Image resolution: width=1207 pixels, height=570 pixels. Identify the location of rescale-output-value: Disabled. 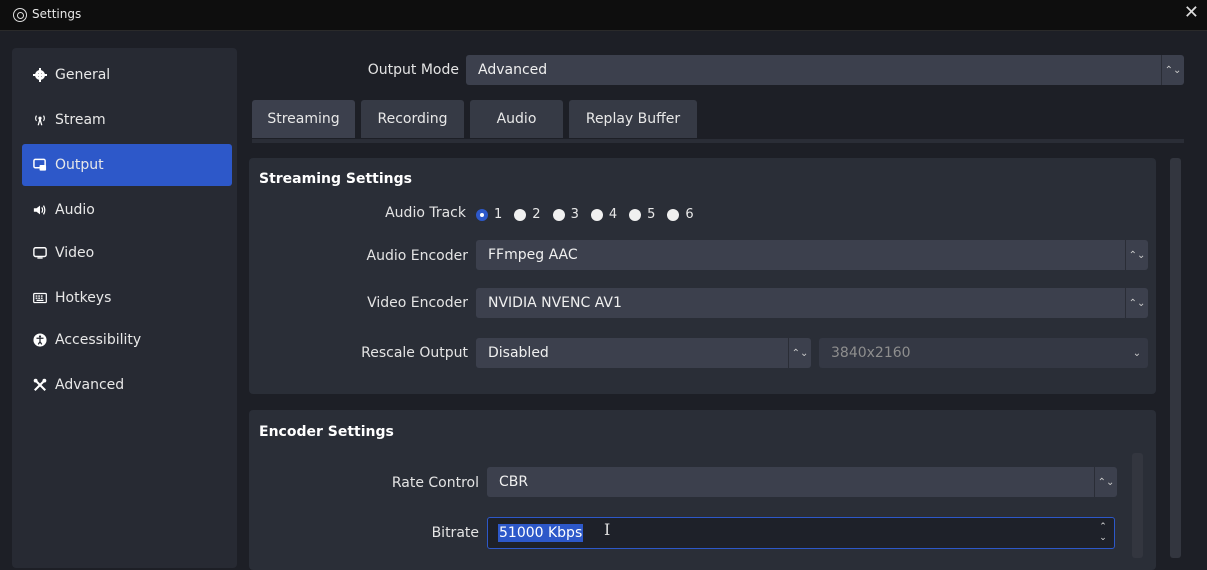
(518, 353).